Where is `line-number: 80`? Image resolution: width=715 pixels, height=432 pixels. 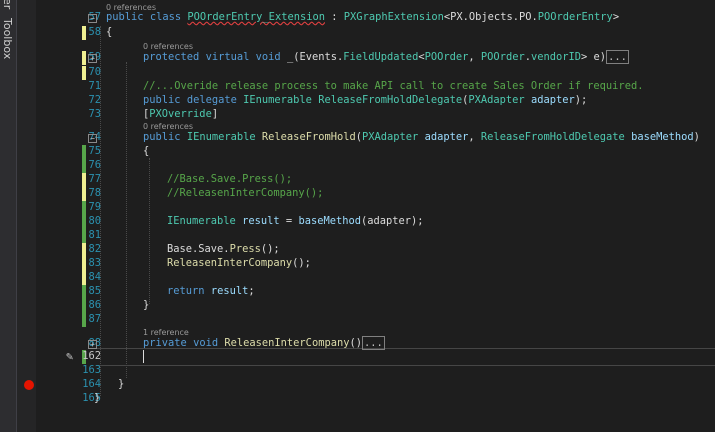
line-number: 80 is located at coordinates (94, 221).